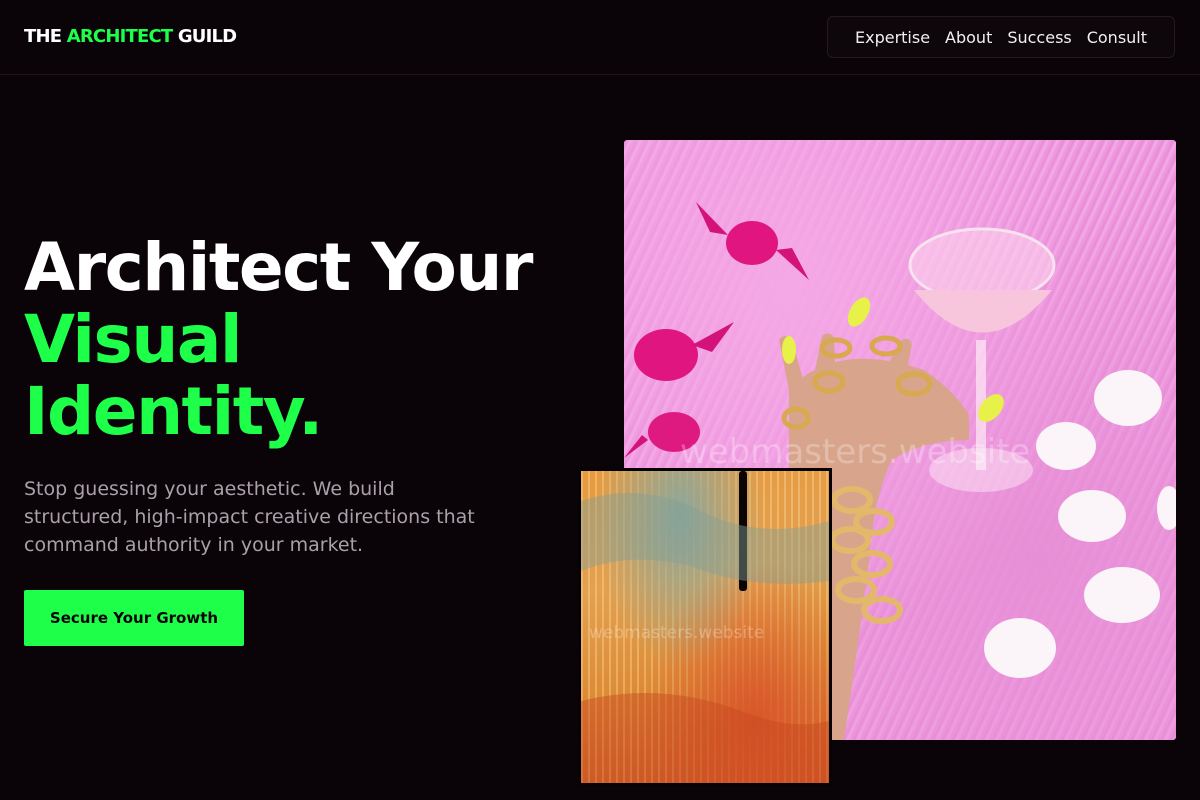 This screenshot has width=1200, height=800. I want to click on nav-about: About, so click(968, 37).